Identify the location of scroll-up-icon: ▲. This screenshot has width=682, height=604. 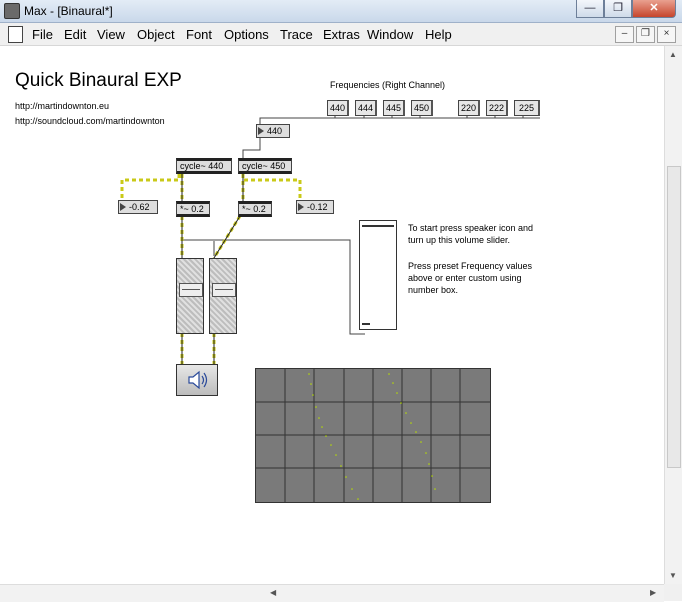
(673, 54).